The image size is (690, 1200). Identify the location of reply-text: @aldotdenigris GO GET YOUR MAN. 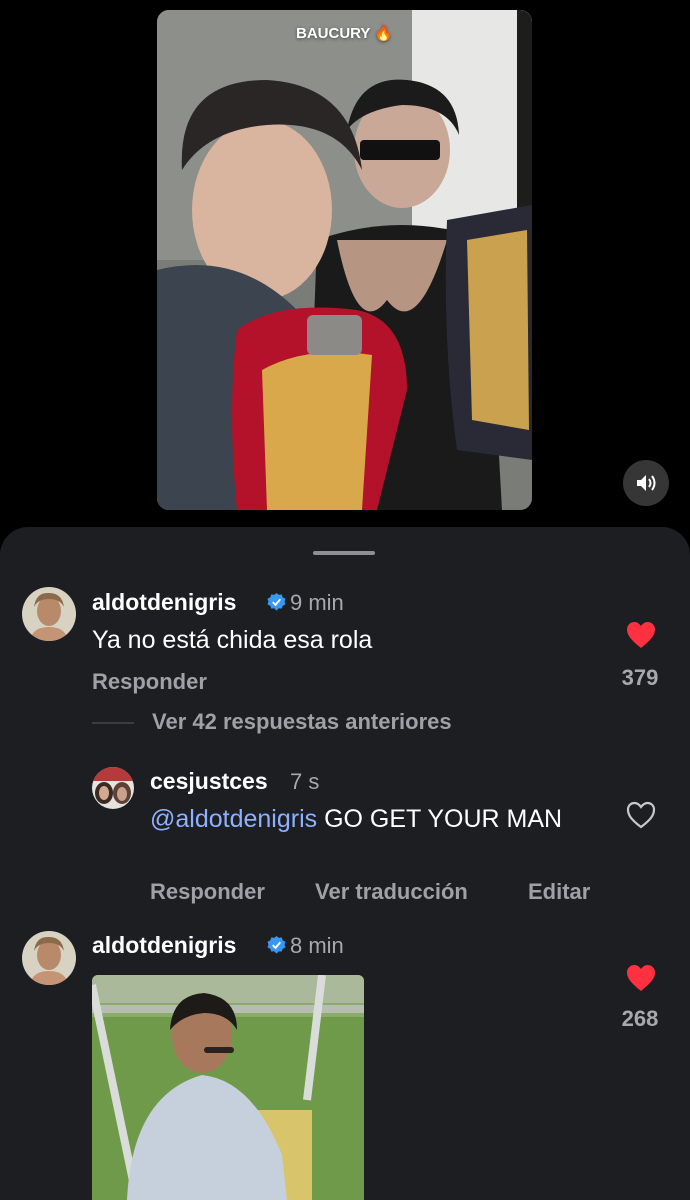
(370, 819).